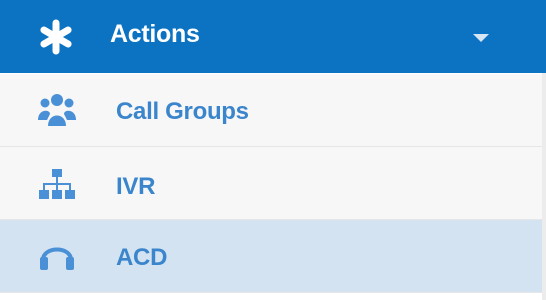  Describe the element at coordinates (182, 111) in the screenshot. I see `menu-item-label: Call Groups` at that location.